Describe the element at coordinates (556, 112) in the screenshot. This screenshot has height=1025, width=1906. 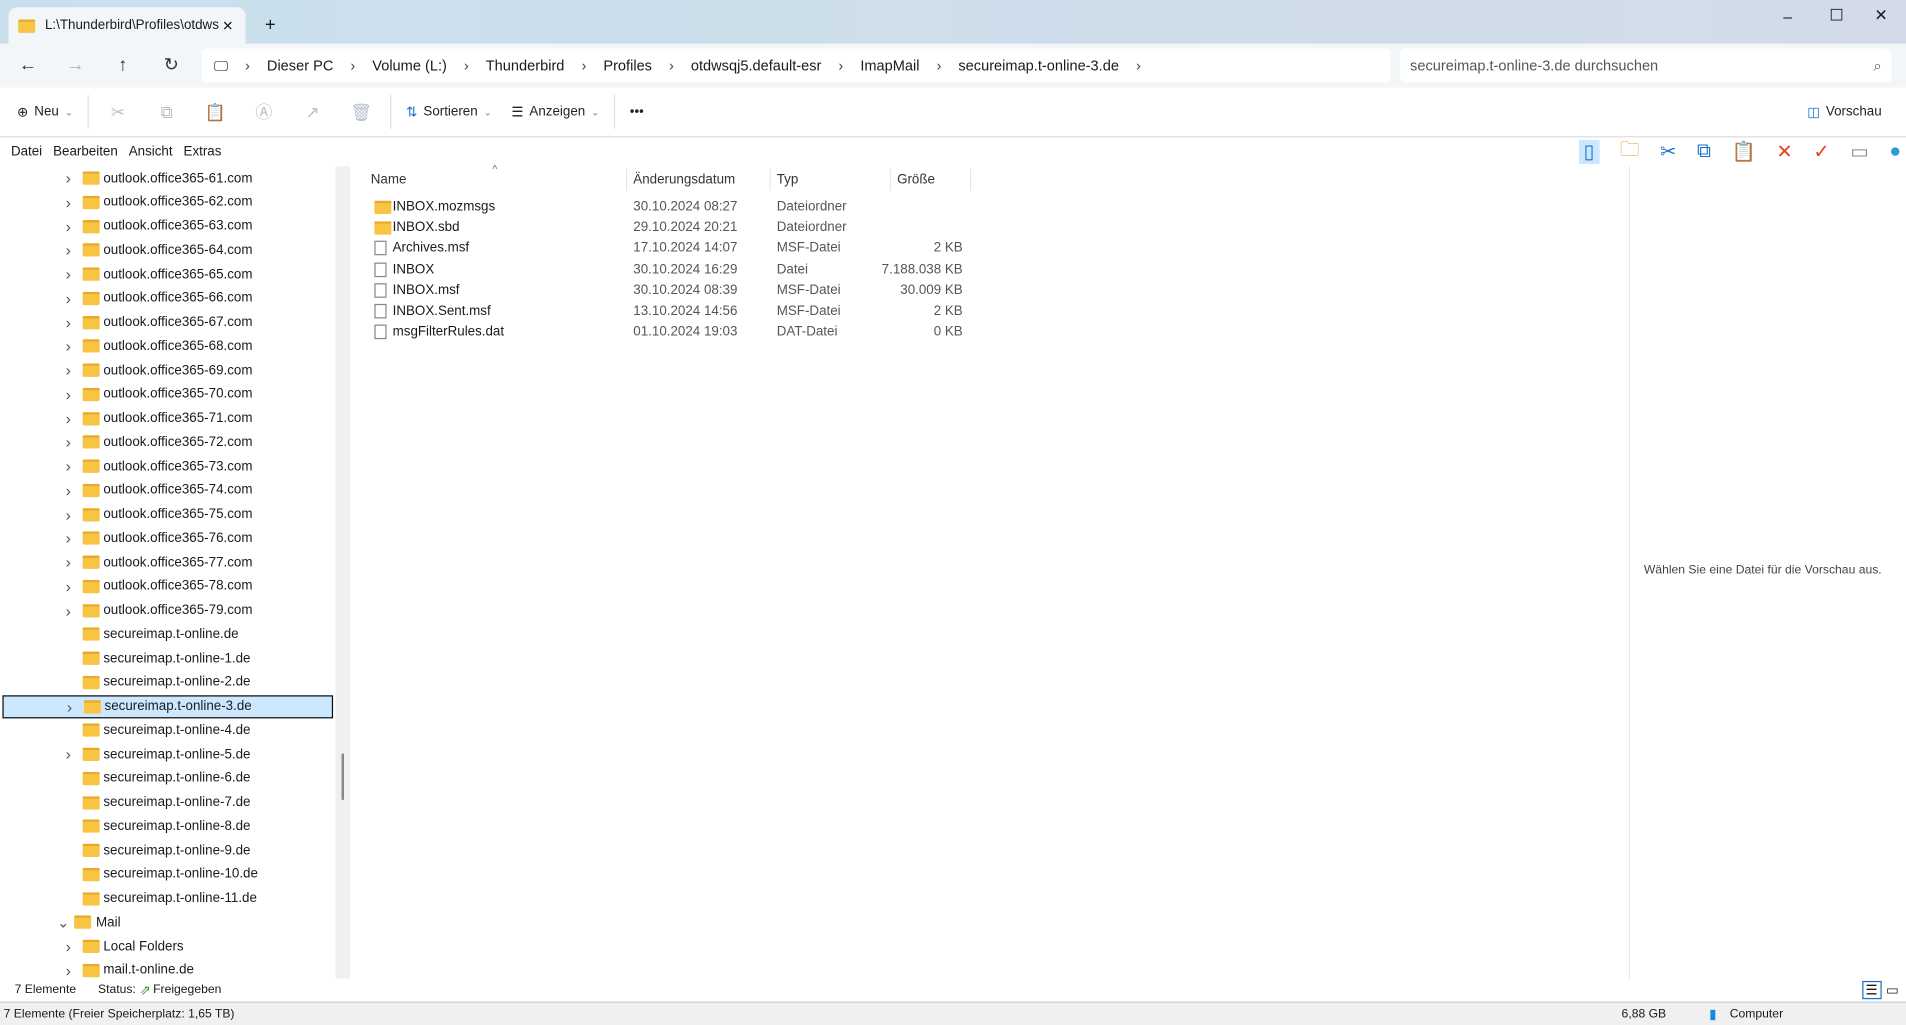
I see `view-button: ☰ Anzeigen ⌄` at that location.